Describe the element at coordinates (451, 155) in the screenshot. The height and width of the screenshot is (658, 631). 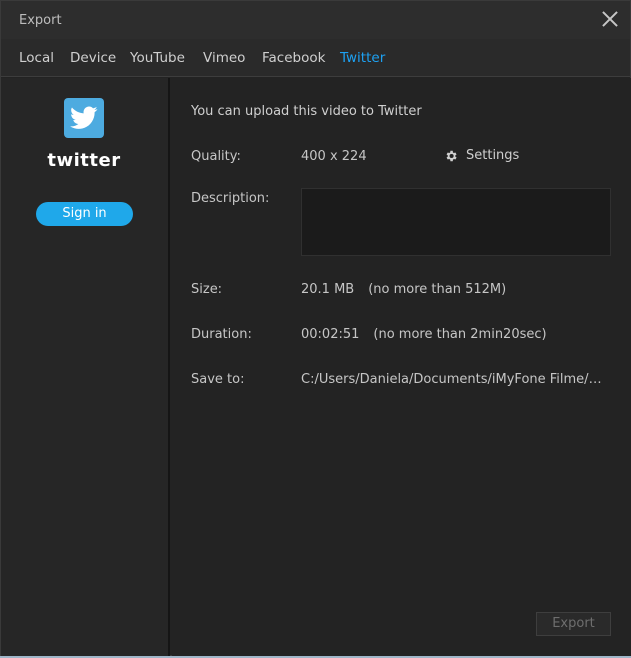
I see `gear-icon` at that location.